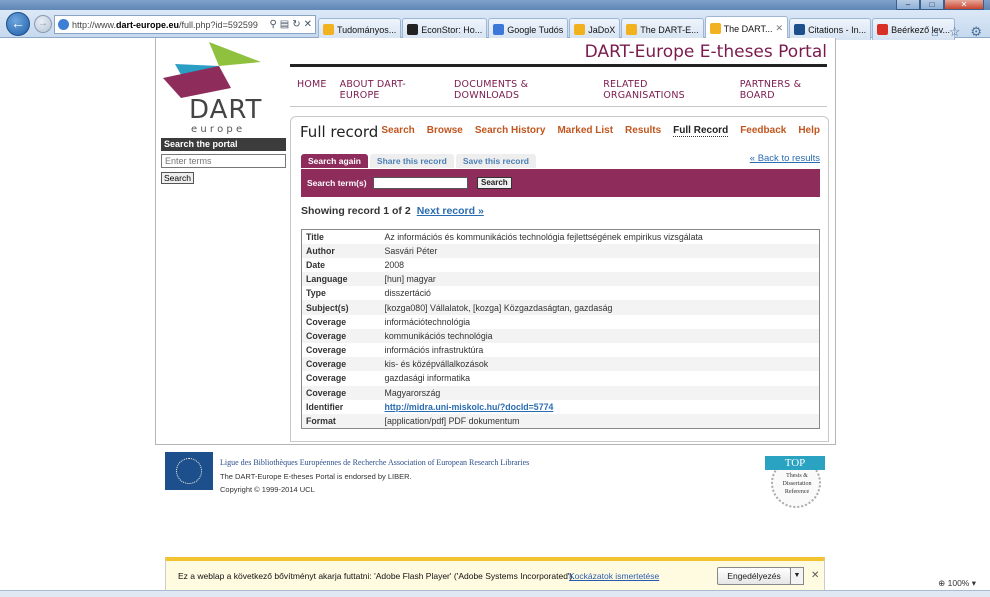 This screenshot has height=597, width=990. Describe the element at coordinates (935, 32) in the screenshot. I see `home-icon: ⌂` at that location.